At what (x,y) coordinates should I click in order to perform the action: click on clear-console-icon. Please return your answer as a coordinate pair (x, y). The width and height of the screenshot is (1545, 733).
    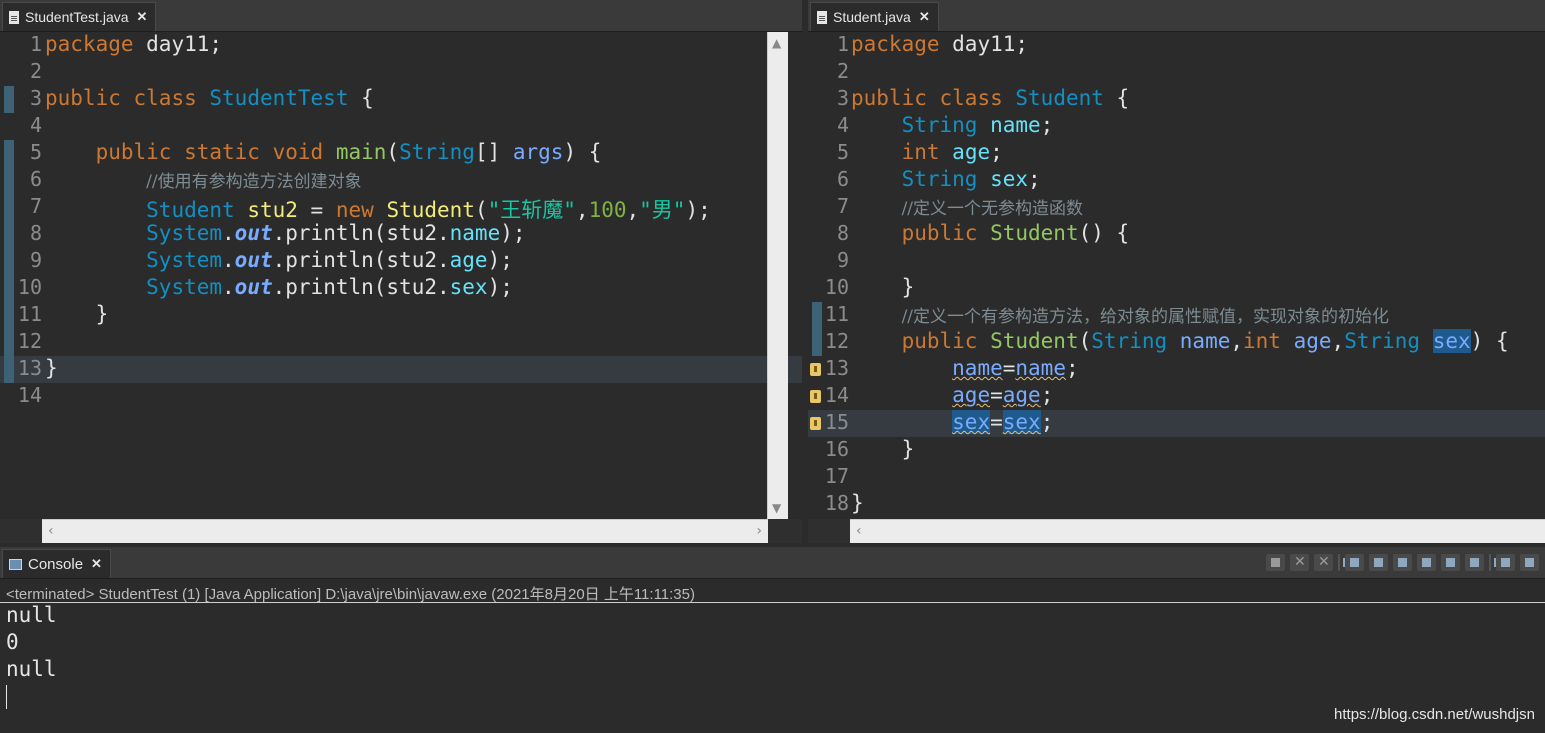
    Looking at the image, I should click on (1354, 562).